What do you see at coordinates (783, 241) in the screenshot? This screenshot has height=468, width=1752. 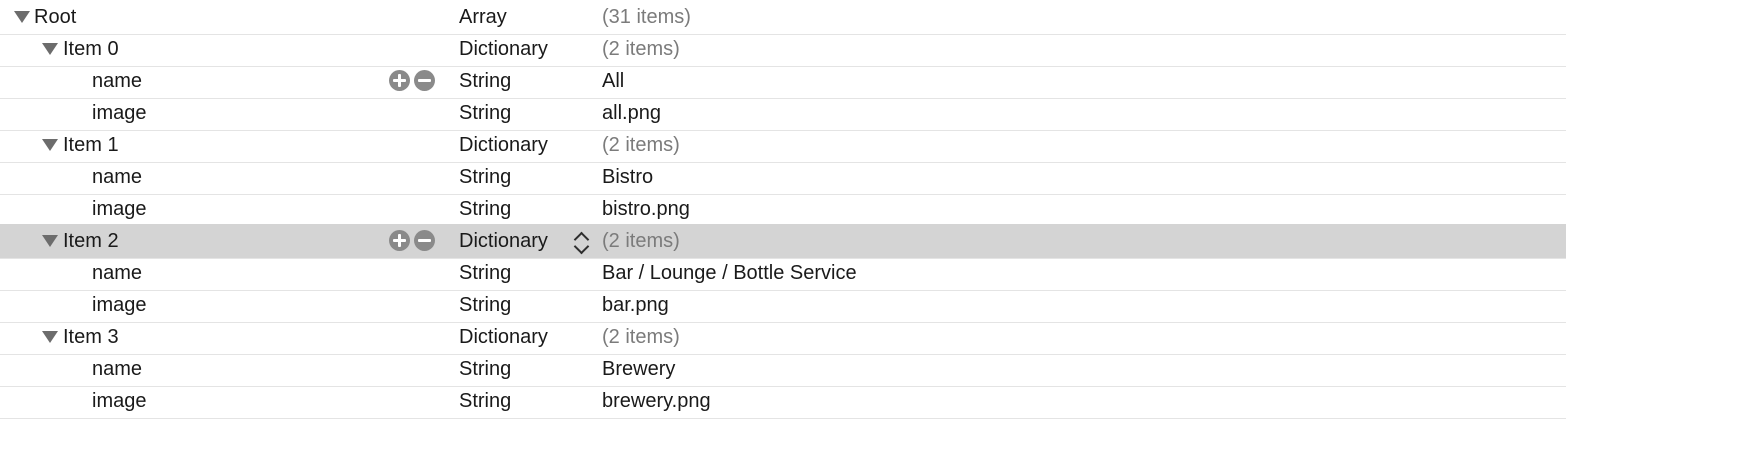 I see `plist-row-item-2: Item 2 Dictionary (2 items)` at bounding box center [783, 241].